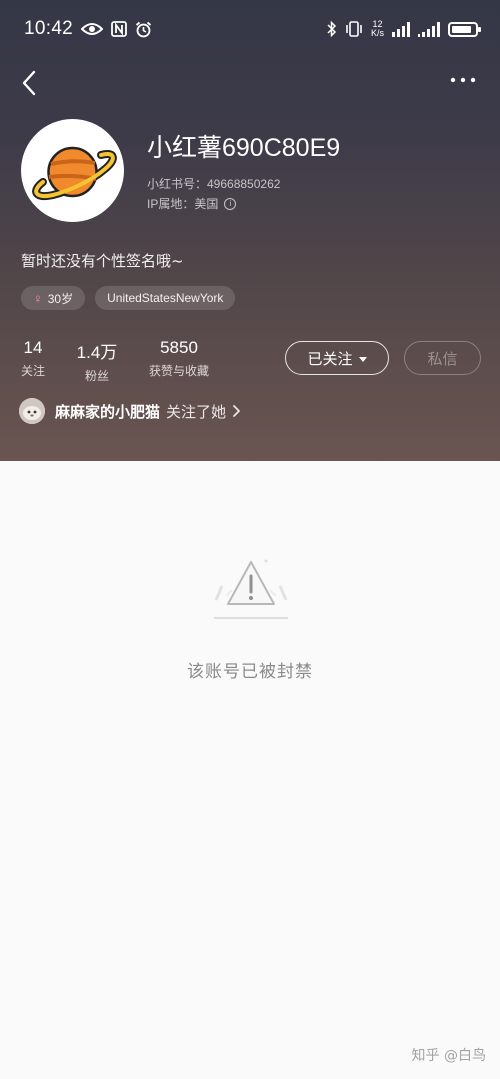 The height and width of the screenshot is (1079, 500). Describe the element at coordinates (30, 83) in the screenshot. I see `back-arrow-icon` at that location.